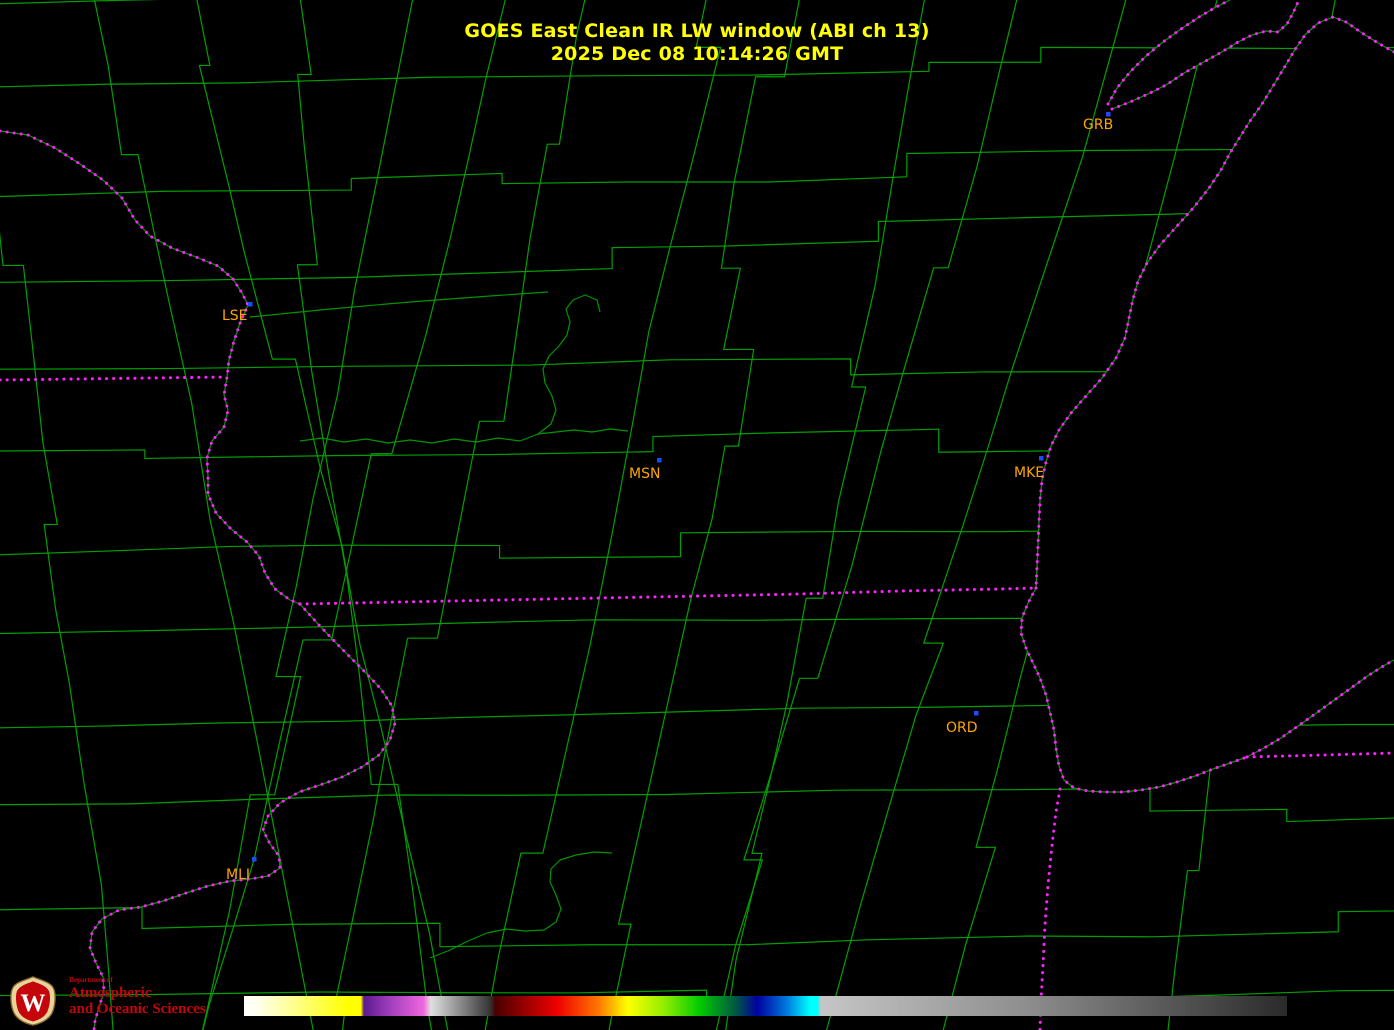 This screenshot has height=1030, width=1394. What do you see at coordinates (583, 431) in the screenshot?
I see `wisconsin-river-east` at bounding box center [583, 431].